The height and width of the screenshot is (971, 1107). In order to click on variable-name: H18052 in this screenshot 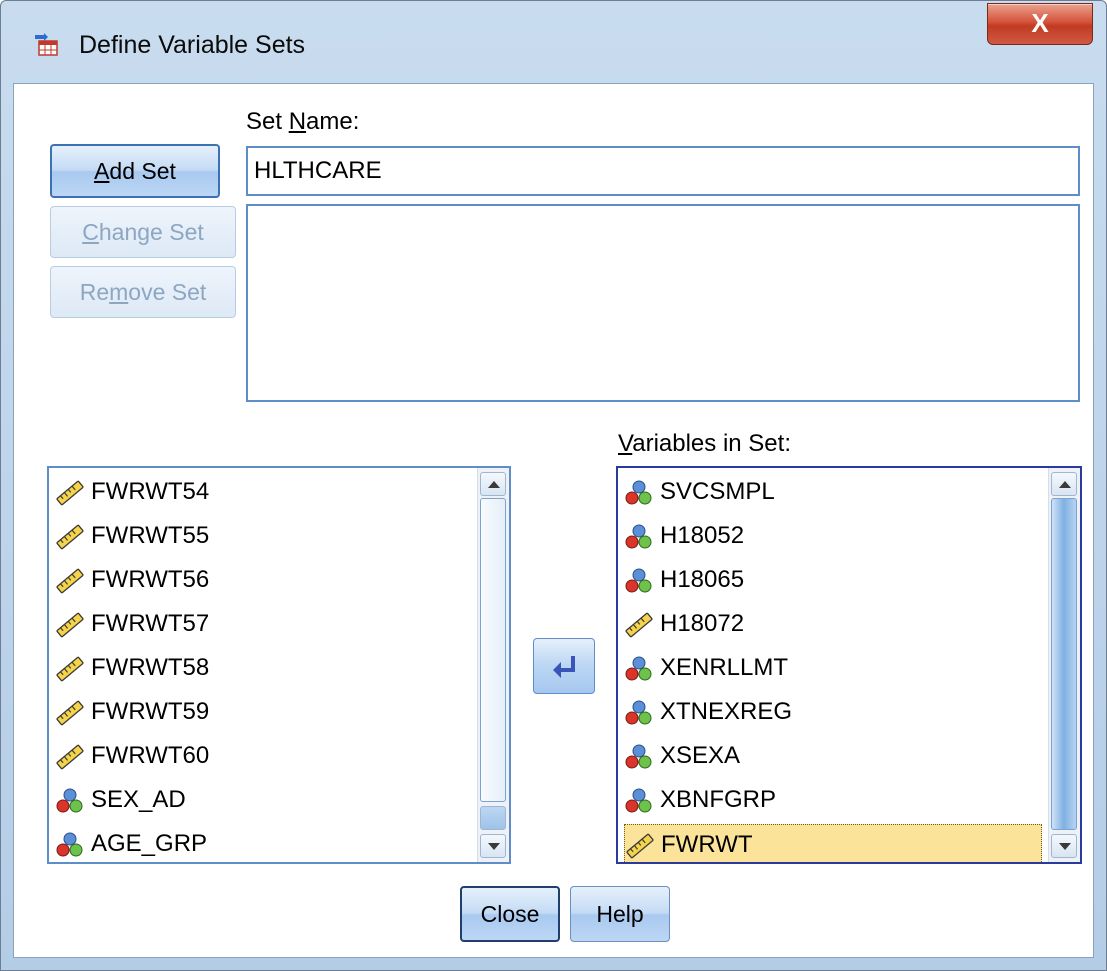, I will do `click(702, 535)`.